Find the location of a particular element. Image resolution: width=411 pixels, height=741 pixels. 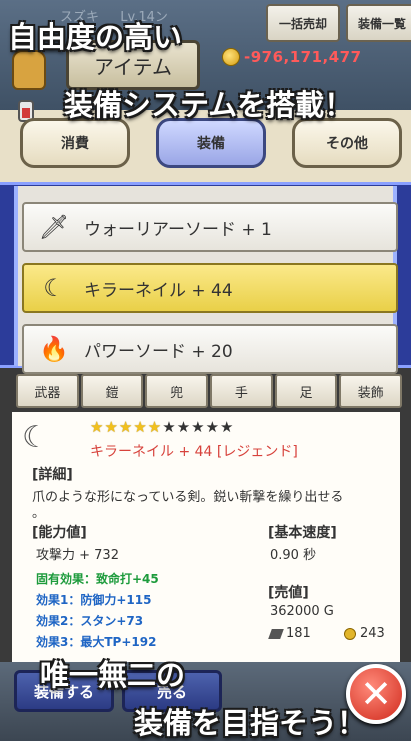

star-filled: ★★★★★ is located at coordinates (126, 427).